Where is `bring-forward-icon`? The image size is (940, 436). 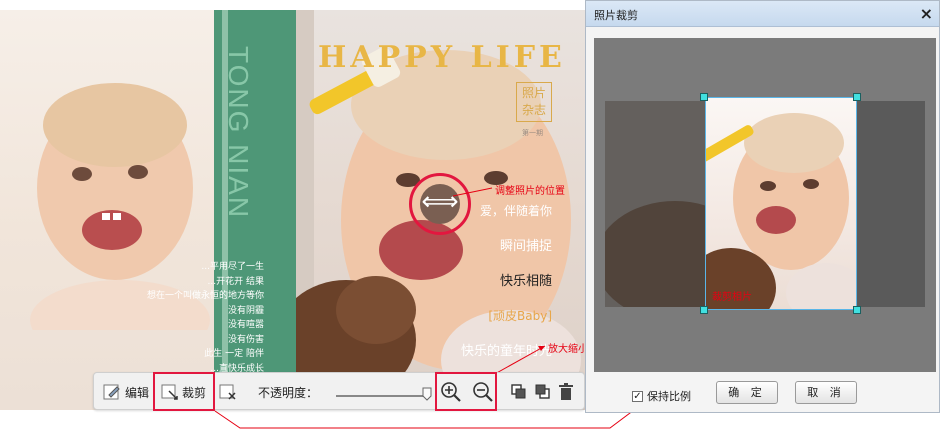
bring-forward-icon is located at coordinates (542, 391).